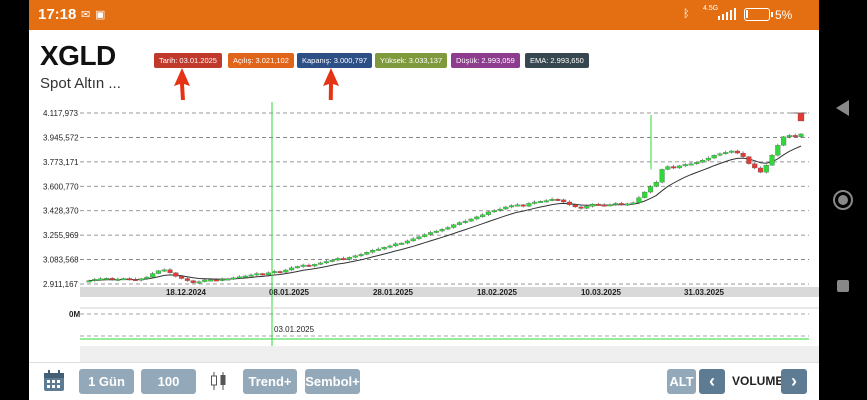  Describe the element at coordinates (270, 381) in the screenshot. I see `trend-button: Trend+` at that location.